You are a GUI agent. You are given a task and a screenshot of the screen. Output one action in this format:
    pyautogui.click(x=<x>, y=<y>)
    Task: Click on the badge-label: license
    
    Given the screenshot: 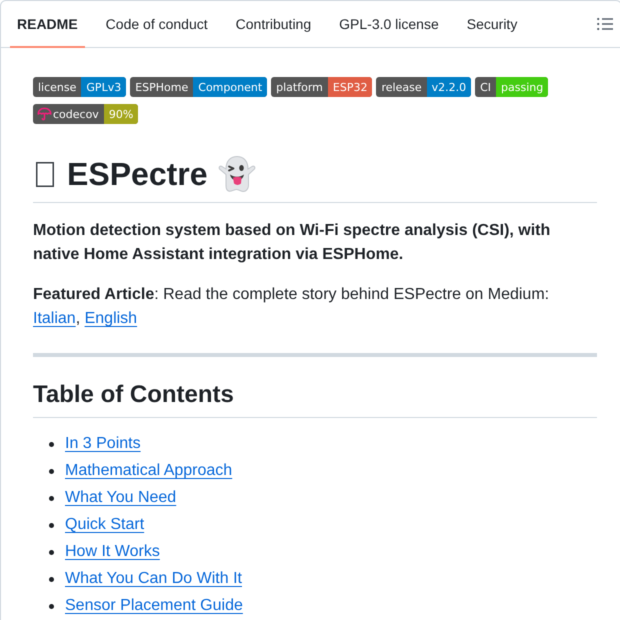 What is the action you would take?
    pyautogui.click(x=58, y=87)
    